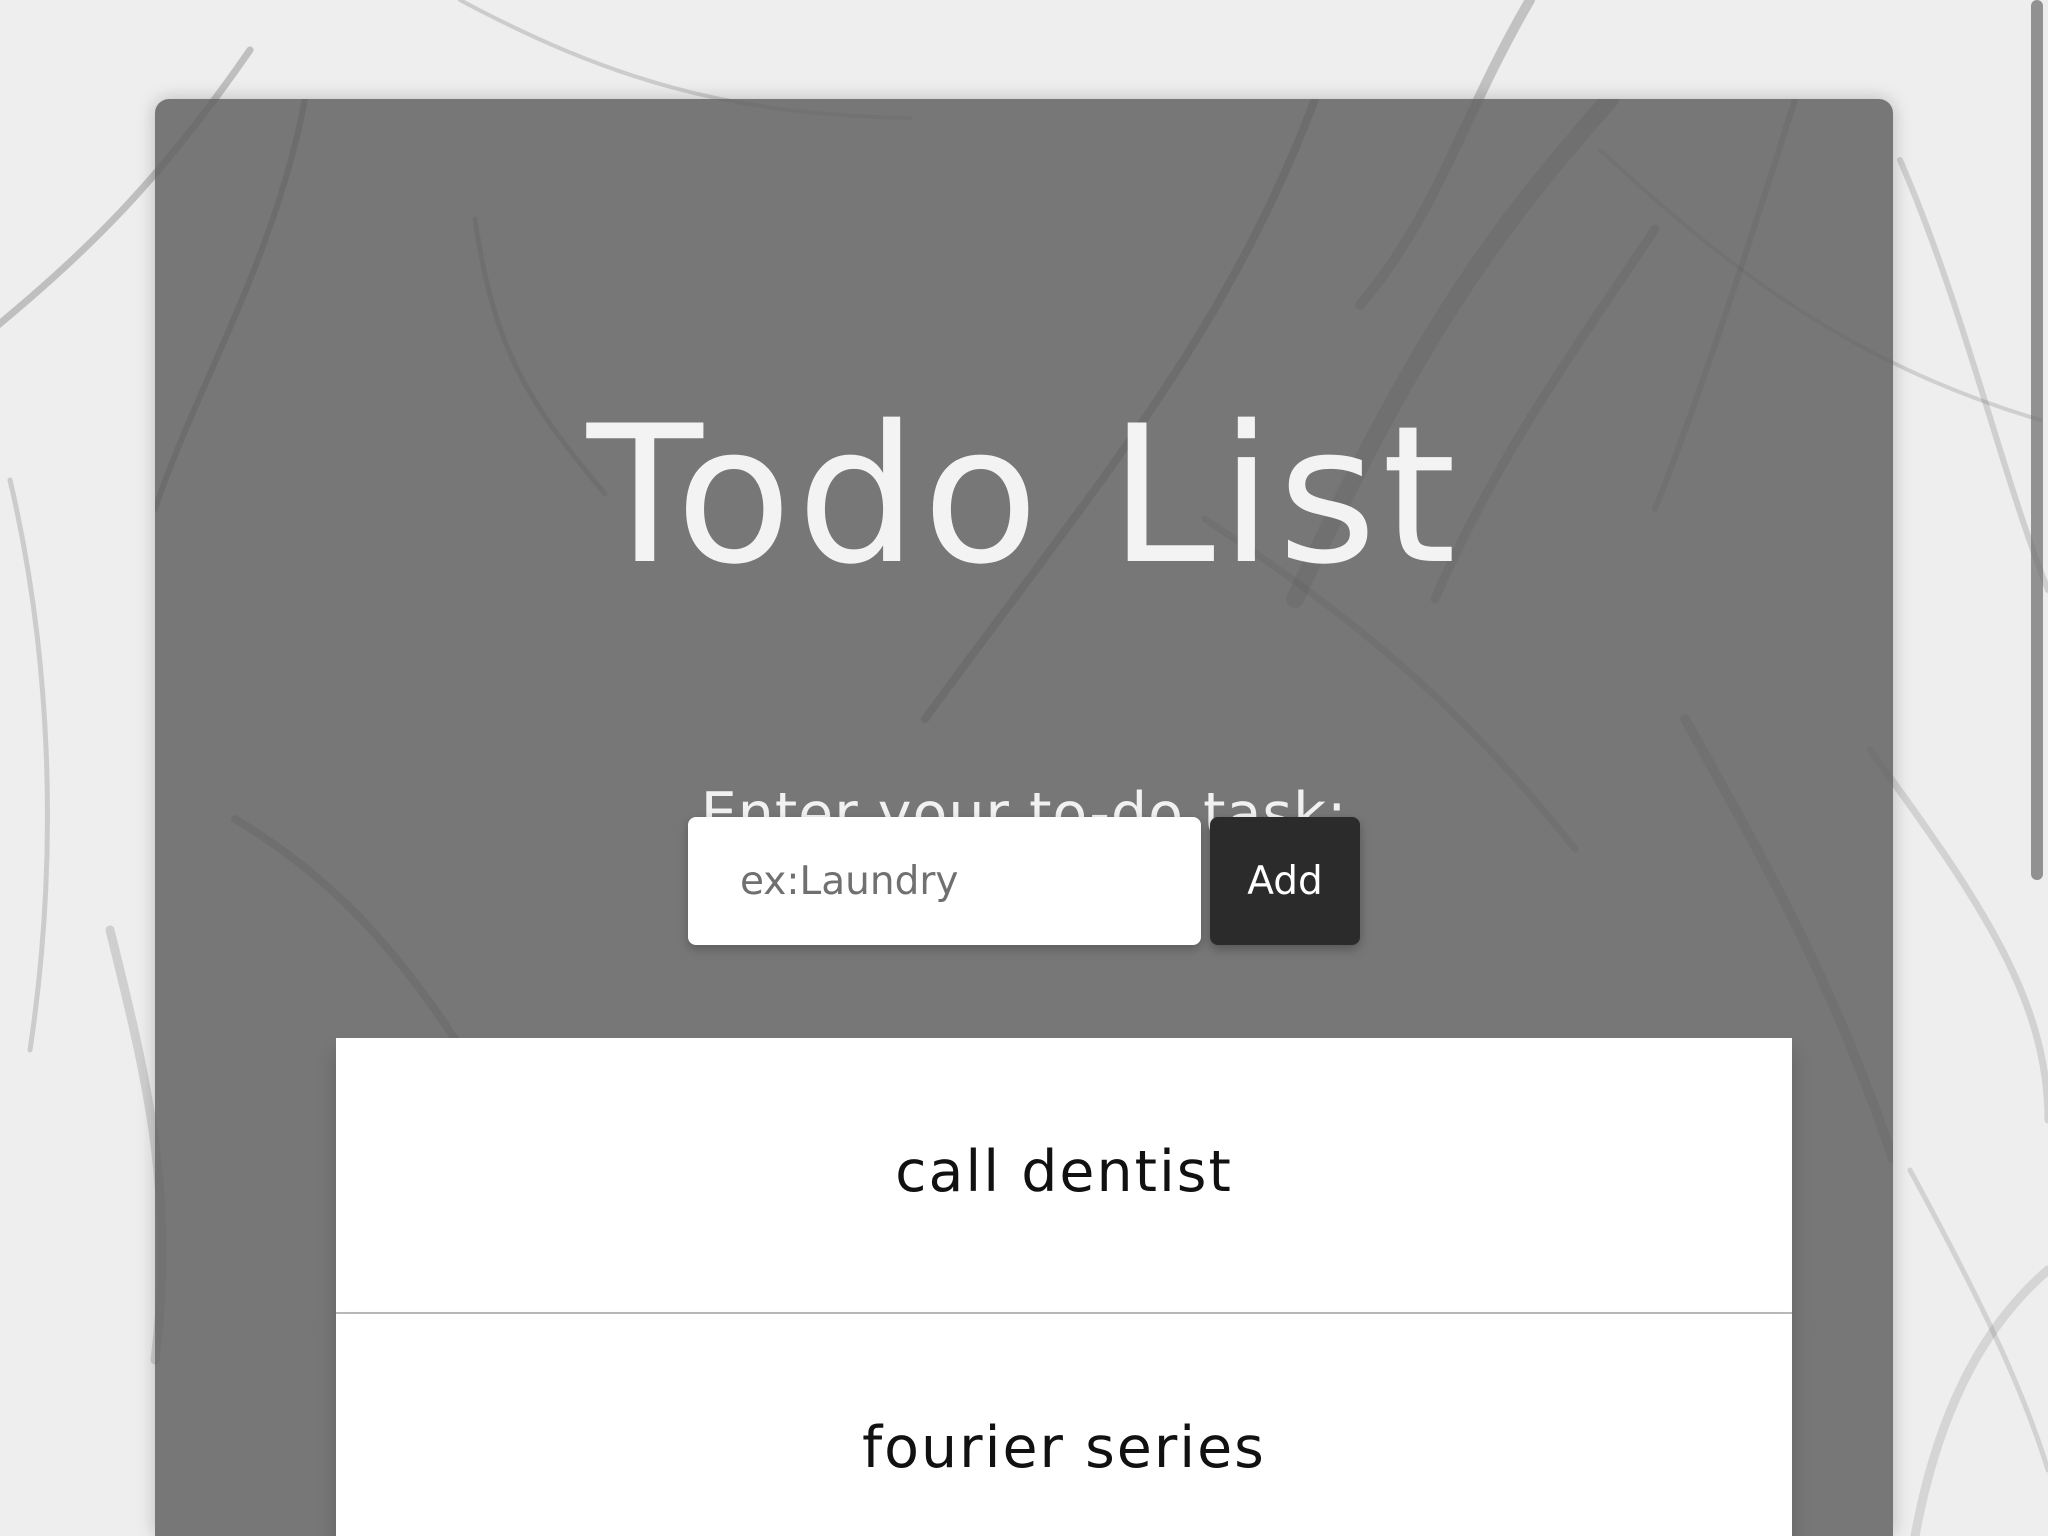 This screenshot has height=1536, width=2048. What do you see at coordinates (944, 881) in the screenshot?
I see `task-input` at bounding box center [944, 881].